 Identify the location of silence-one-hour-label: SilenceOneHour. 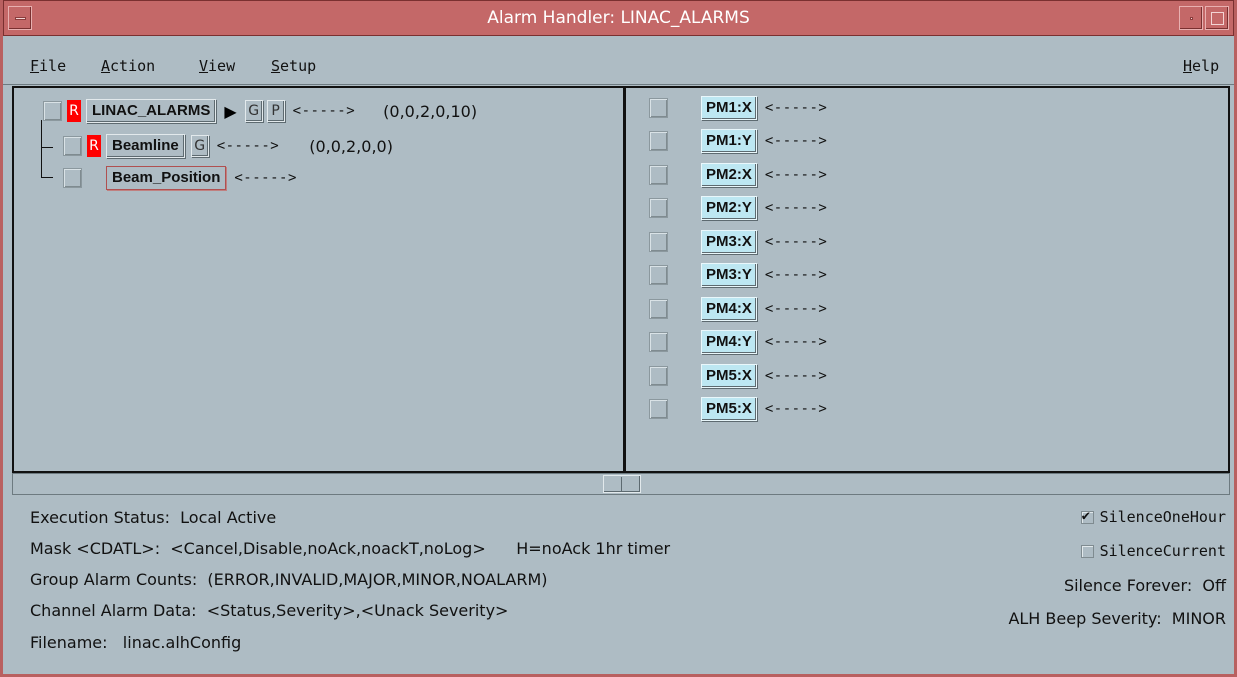
(1162, 517).